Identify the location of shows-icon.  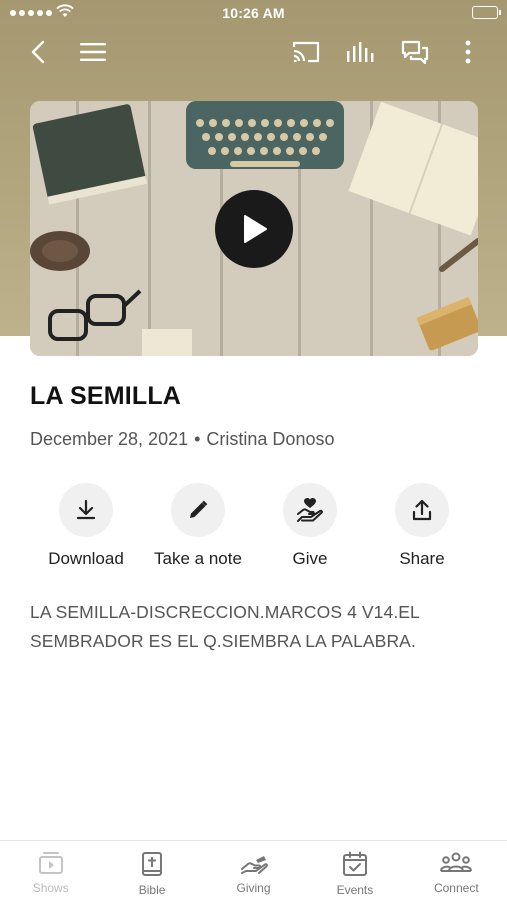
(50, 863).